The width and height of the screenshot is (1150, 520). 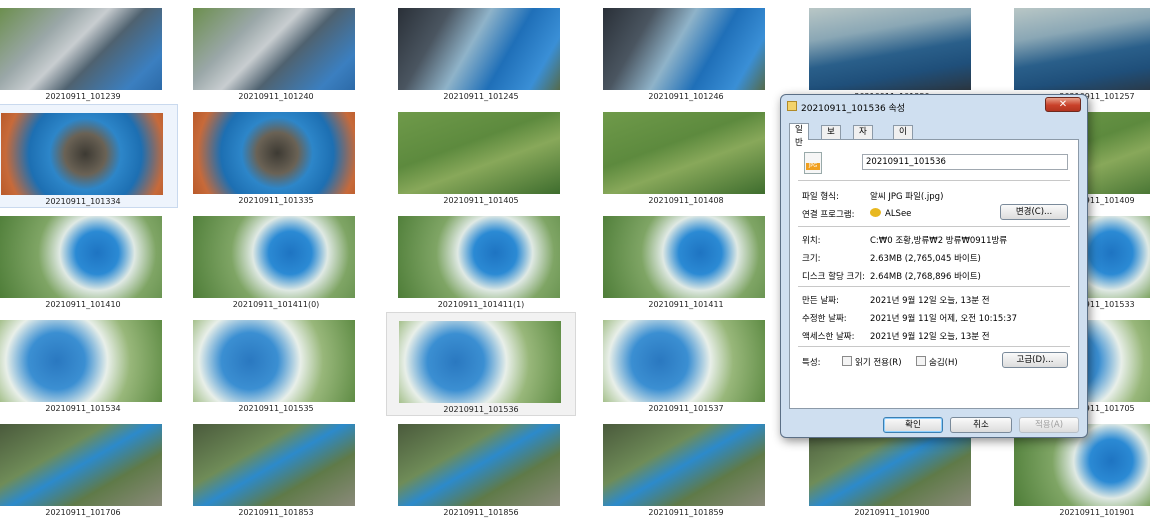 What do you see at coordinates (828, 337) in the screenshot?
I see `accessed-label: 액세스한 날짜:` at bounding box center [828, 337].